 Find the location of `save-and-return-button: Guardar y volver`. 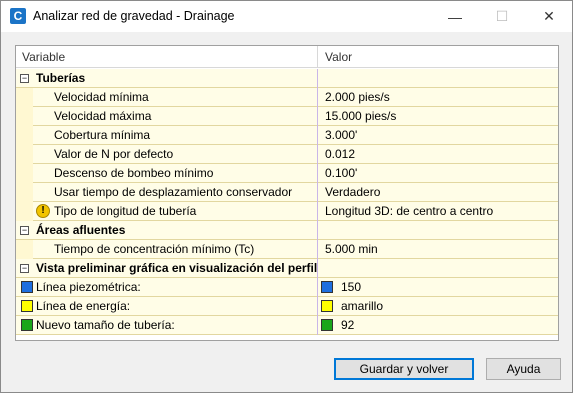

save-and-return-button: Guardar y volver is located at coordinates (404, 369).